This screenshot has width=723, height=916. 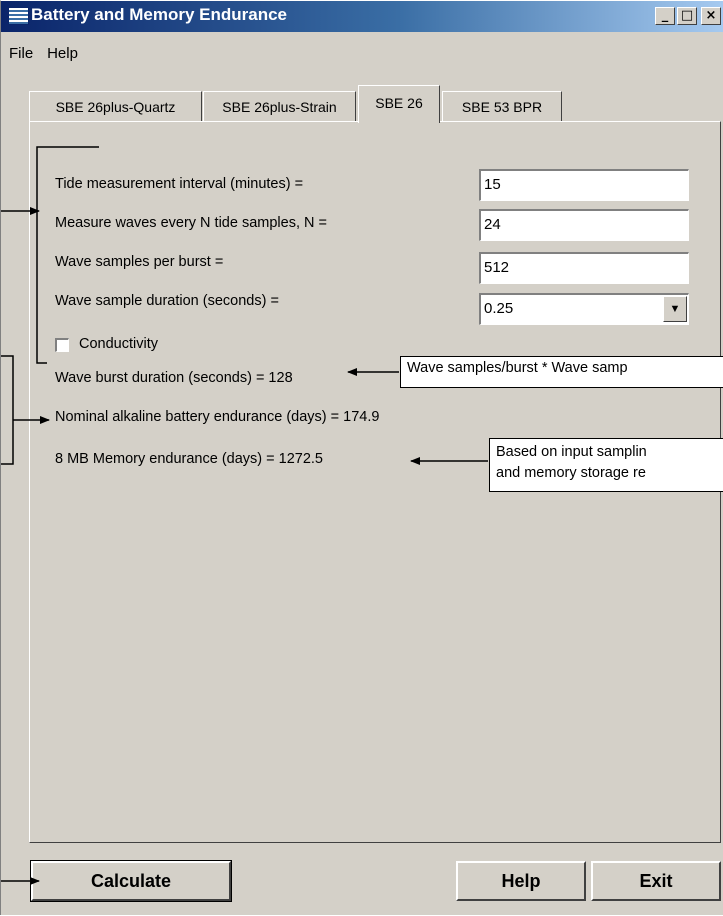 I want to click on results-bracket, so click(x=7, y=410).